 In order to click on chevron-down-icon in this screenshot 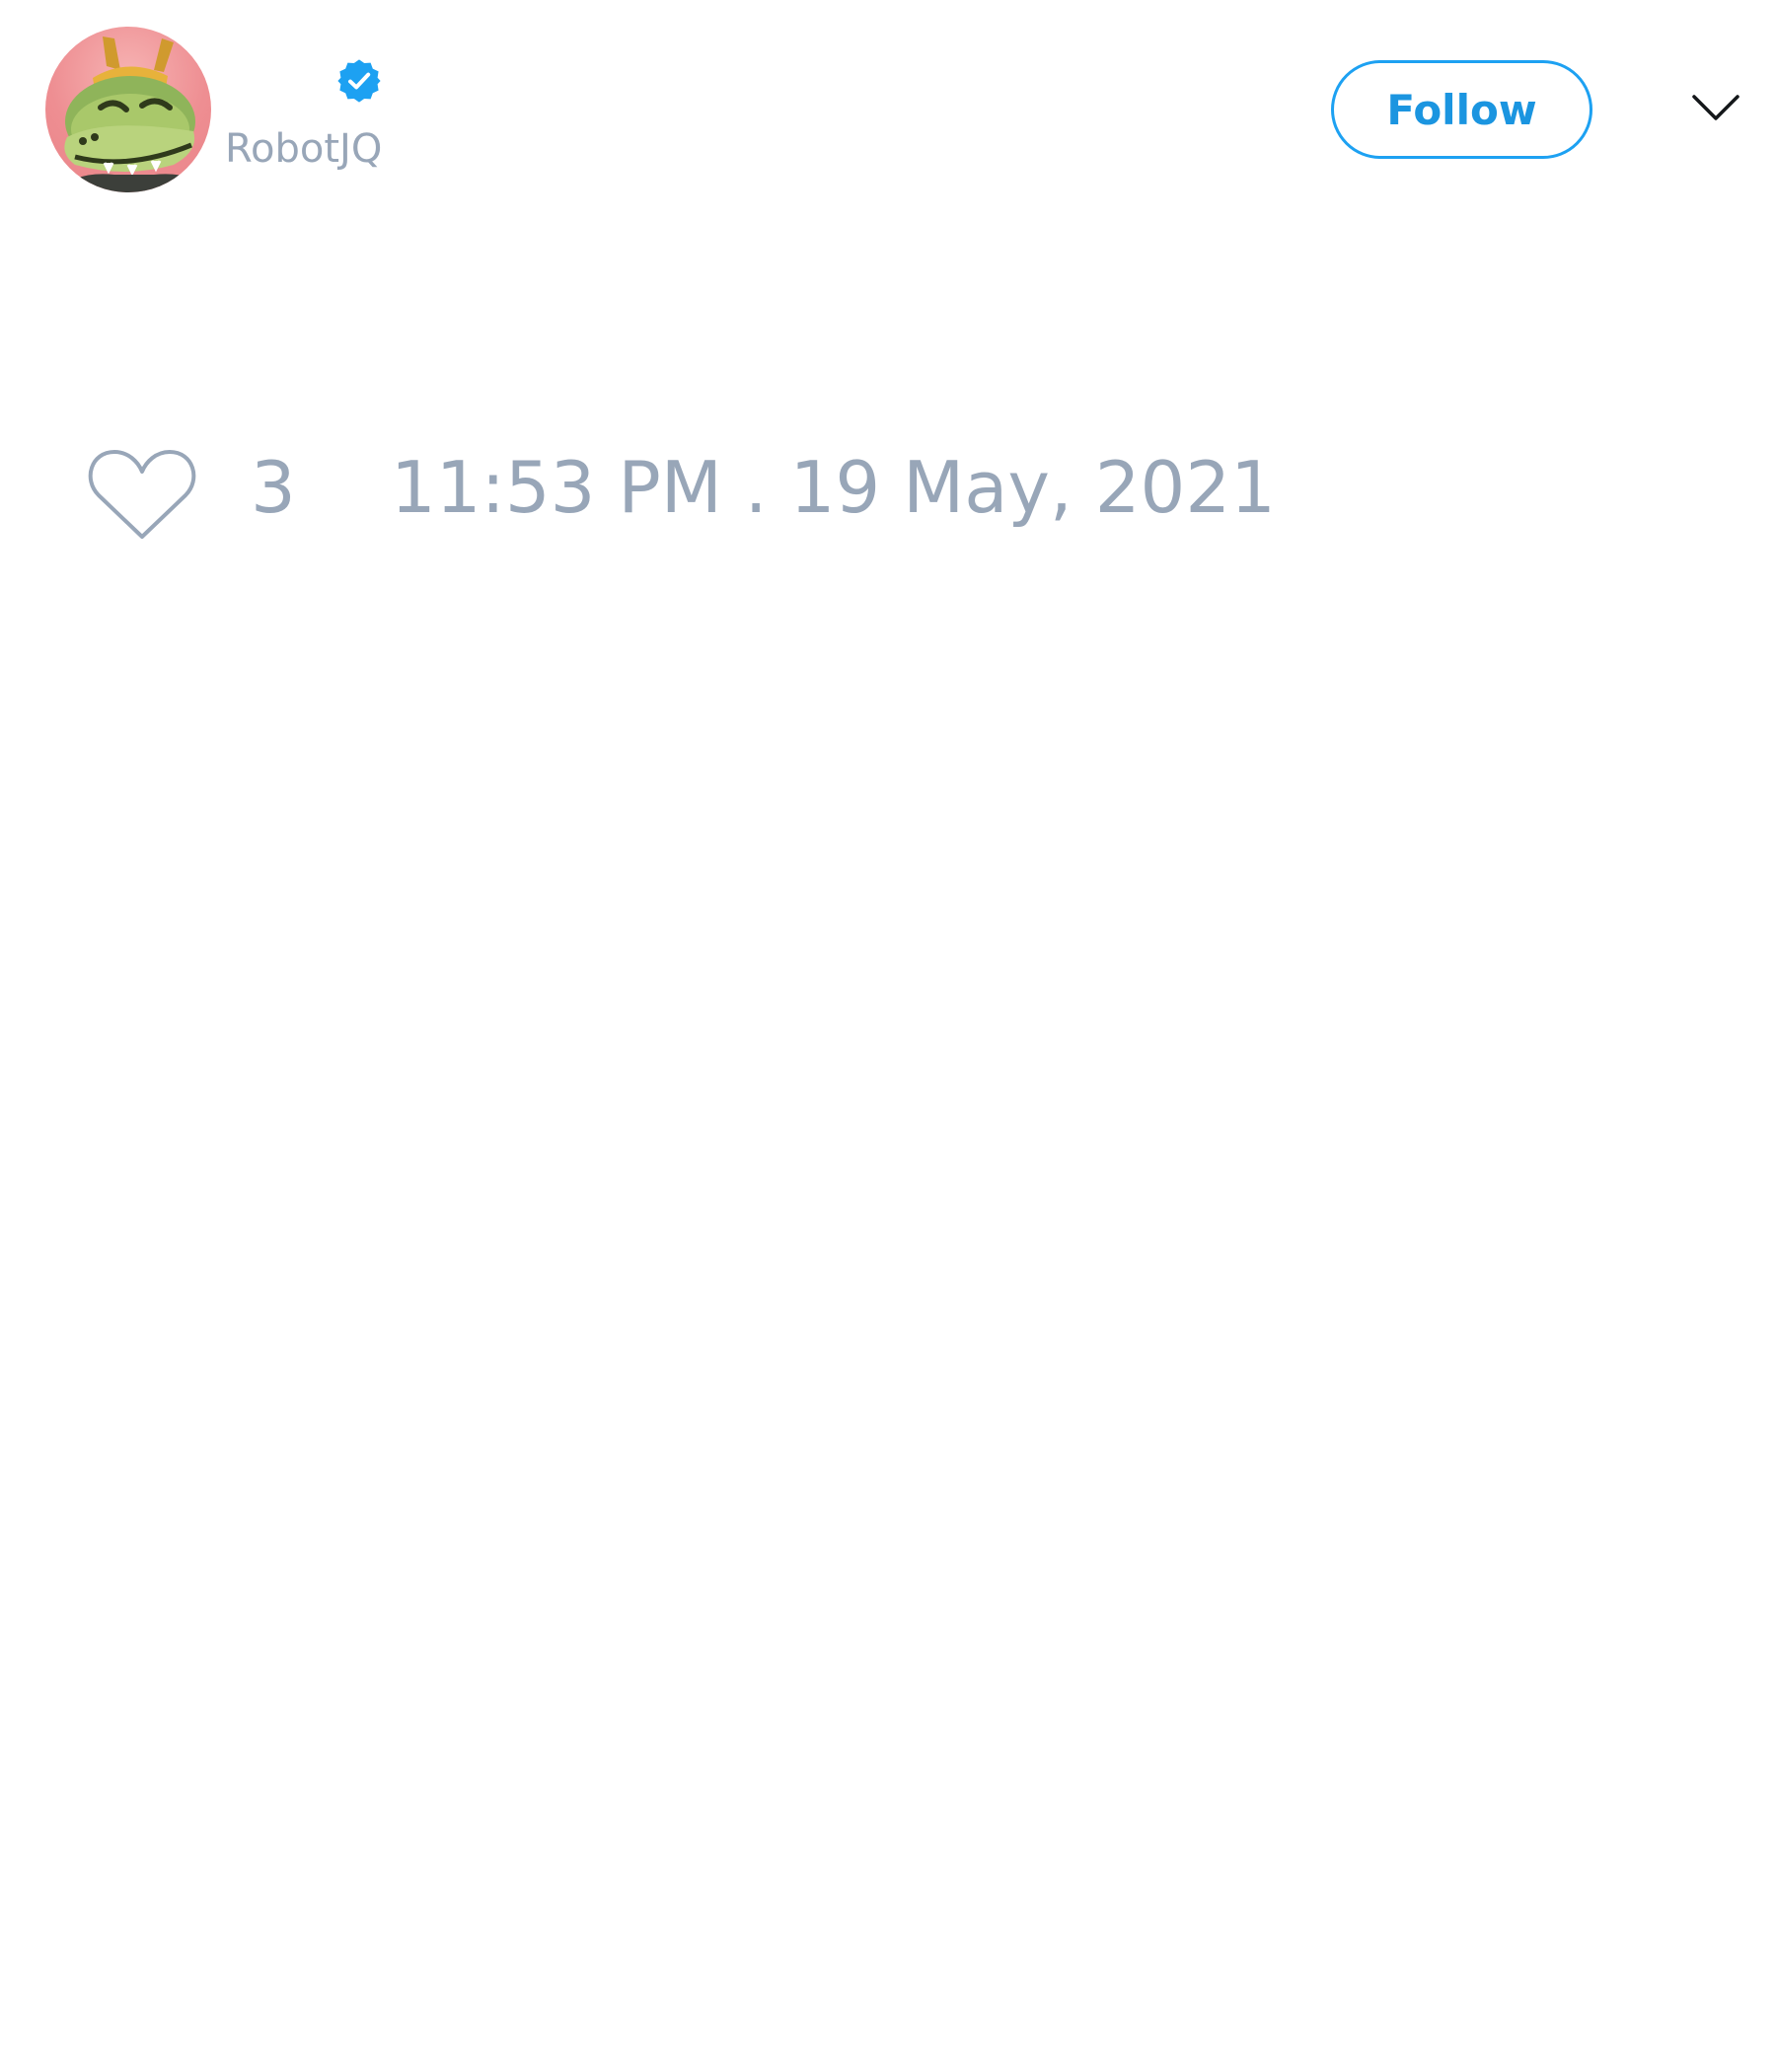, I will do `click(1716, 109)`.